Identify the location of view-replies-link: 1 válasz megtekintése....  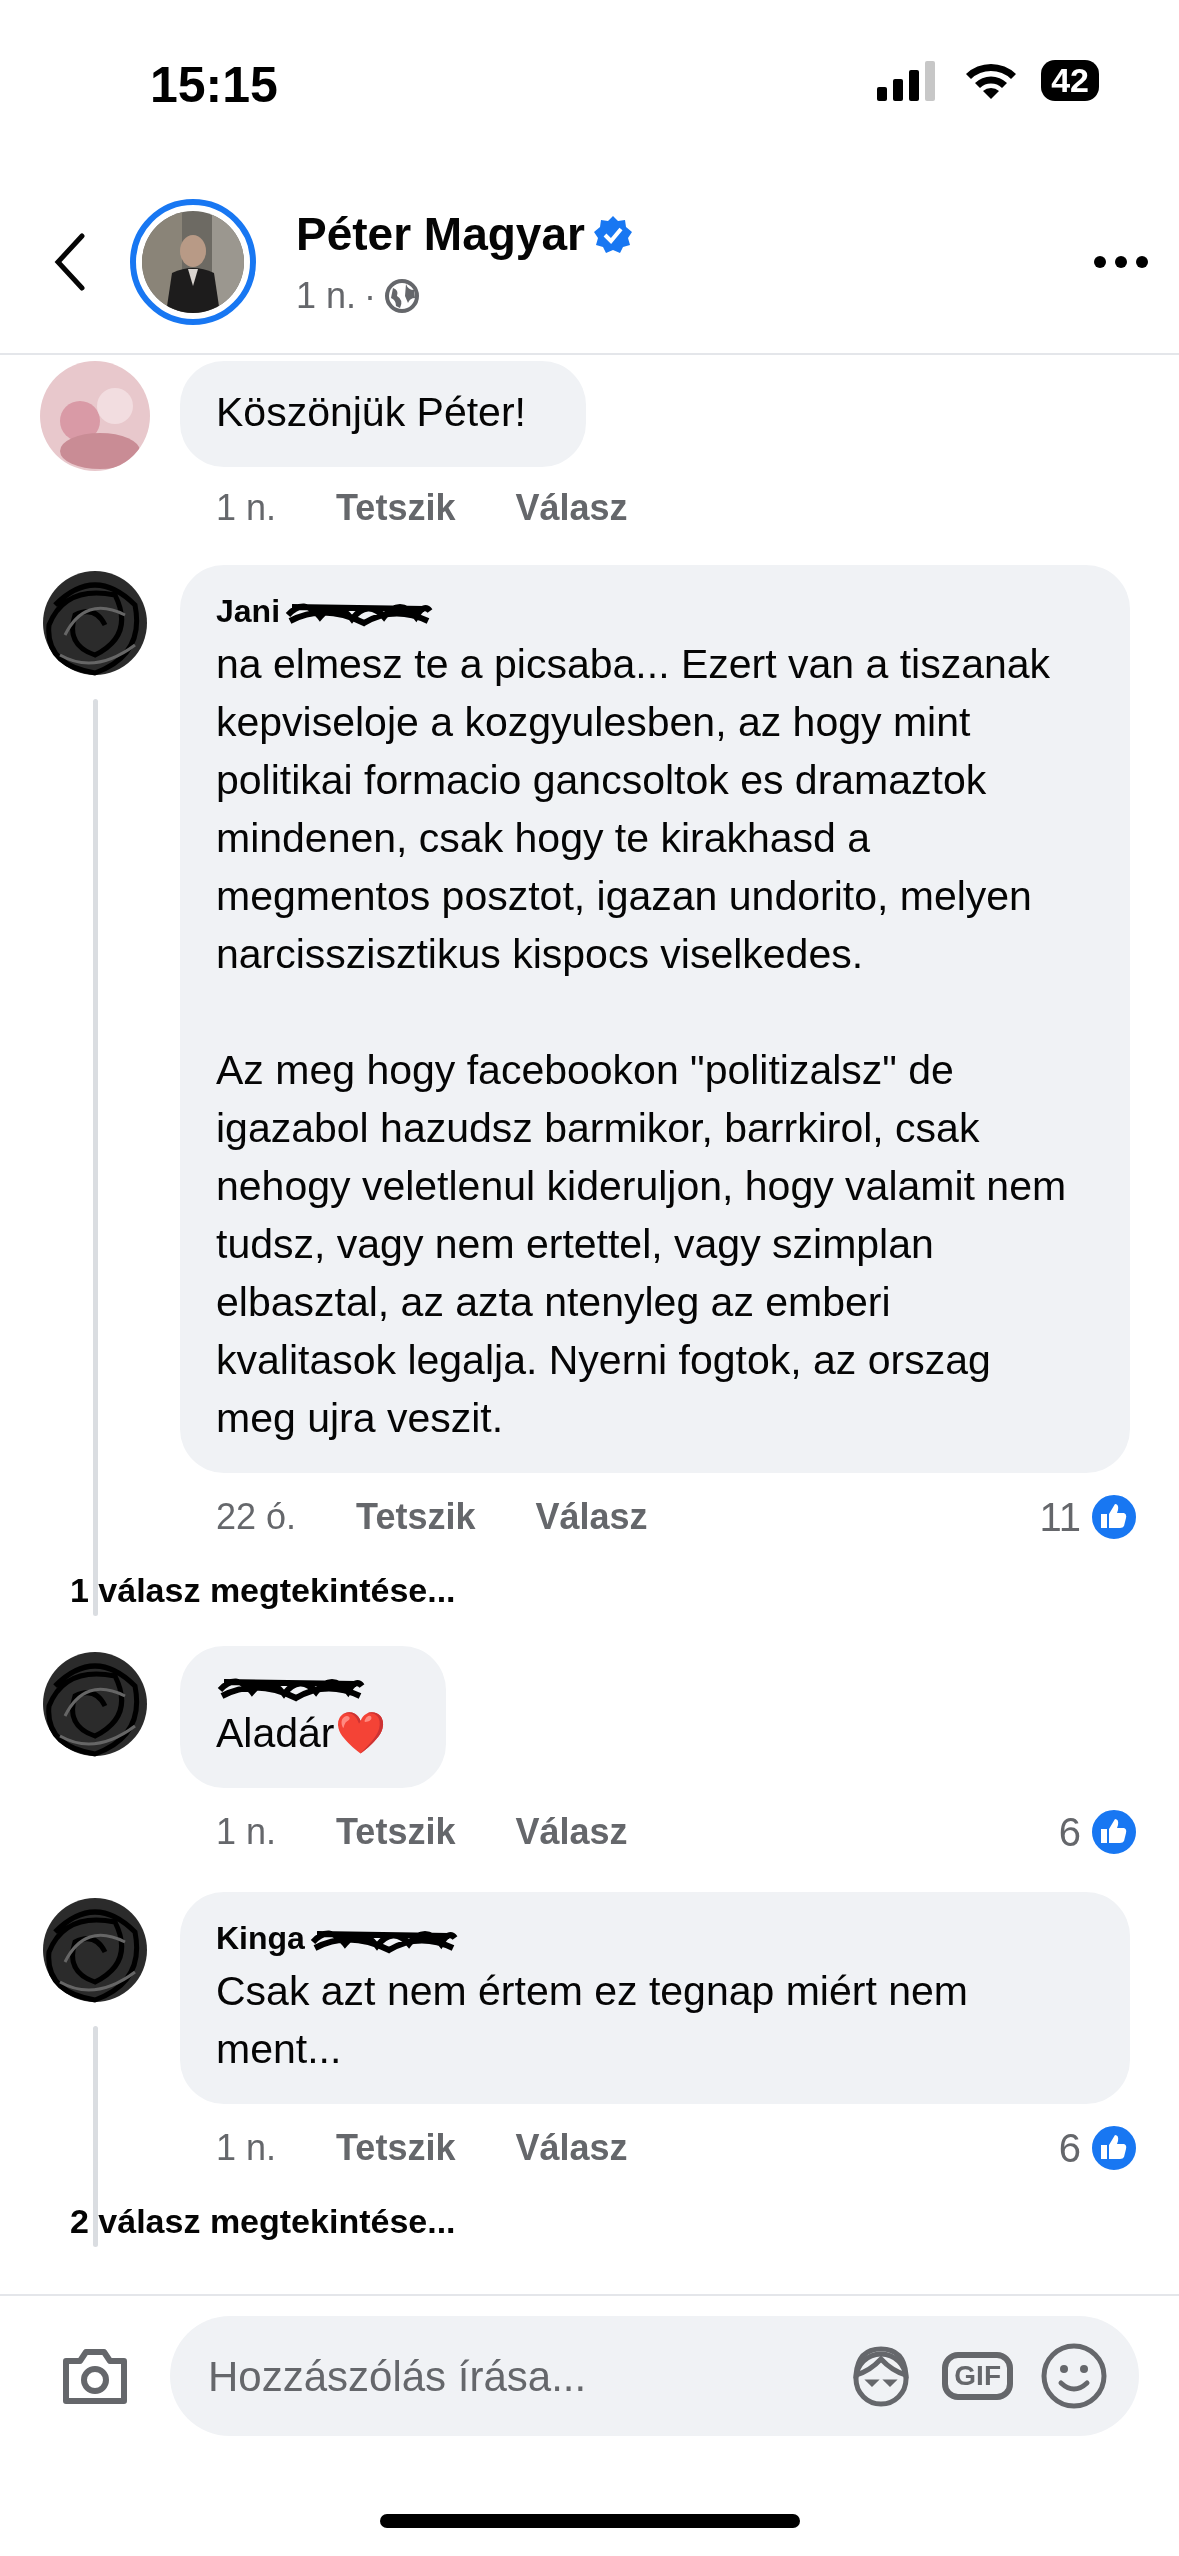
(263, 1590).